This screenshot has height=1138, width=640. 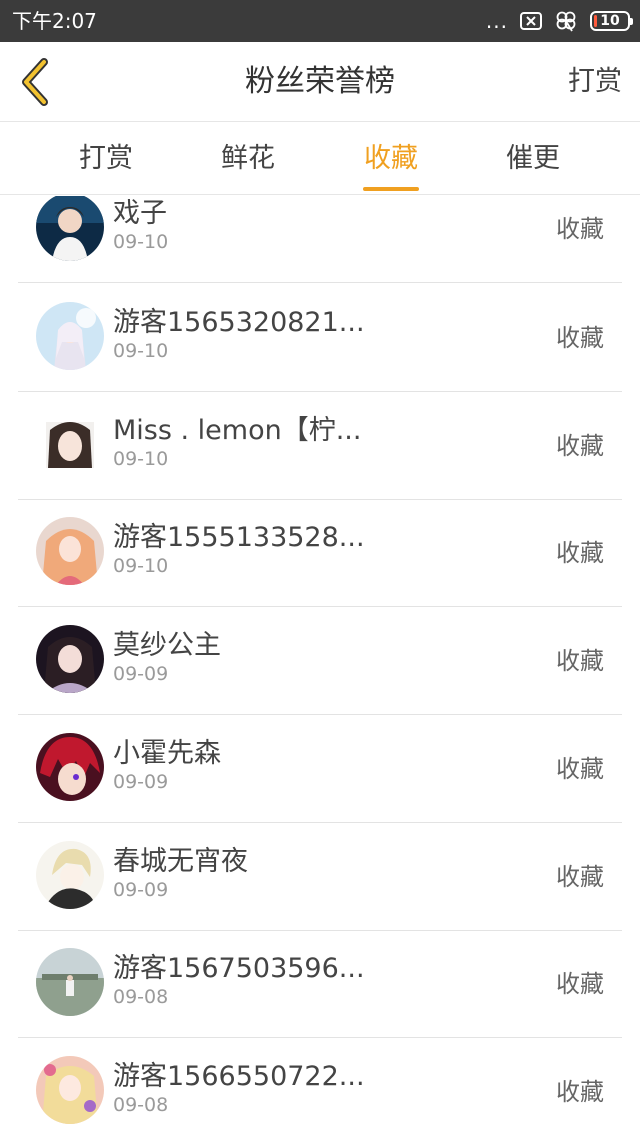 I want to click on battery-level: 10, so click(x=610, y=21).